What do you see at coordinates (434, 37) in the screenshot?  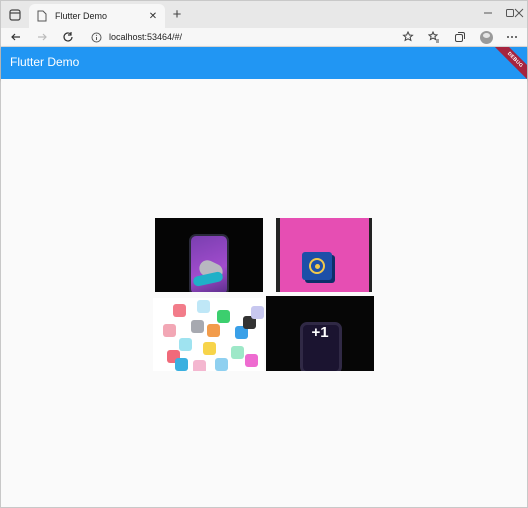 I see `favorites-icon` at bounding box center [434, 37].